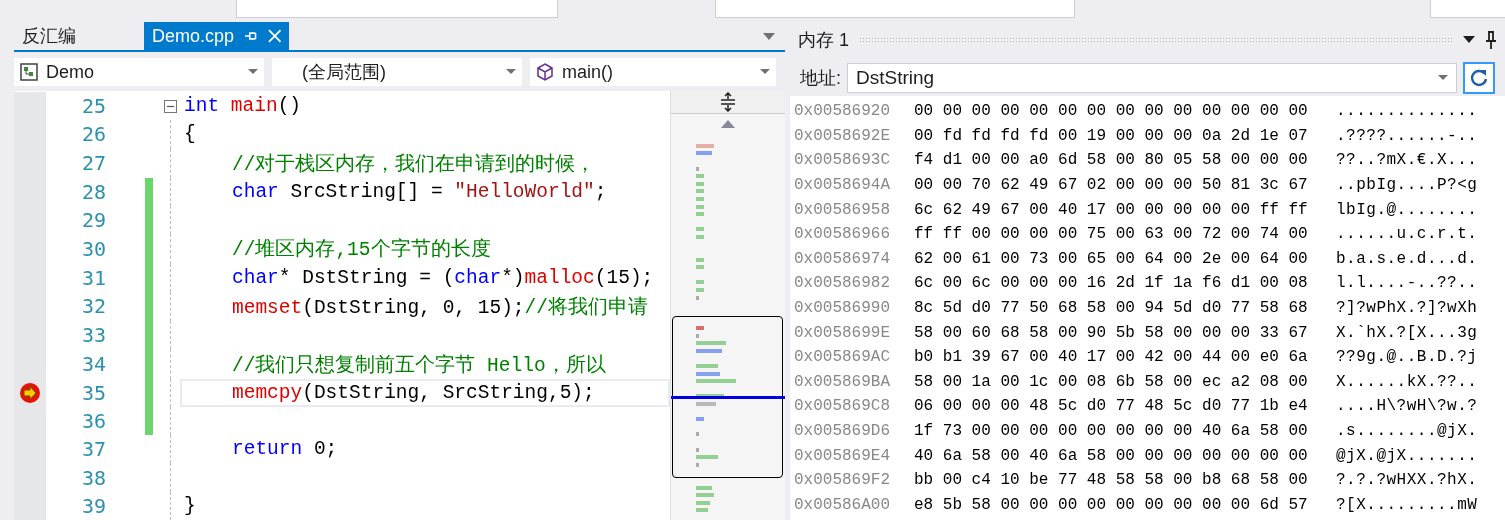 This screenshot has width=1505, height=520. Describe the element at coordinates (1407, 431) in the screenshot. I see `memory-ascii: .s........@jX.` at that location.